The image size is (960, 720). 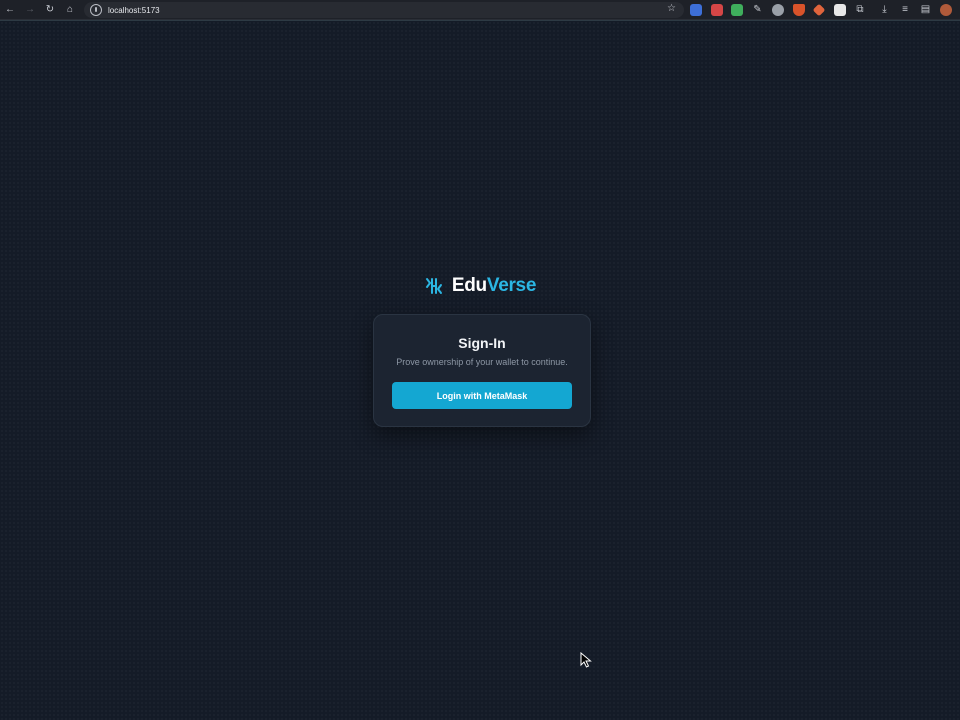 What do you see at coordinates (819, 10) in the screenshot?
I see `diamond-extension-icon` at bounding box center [819, 10].